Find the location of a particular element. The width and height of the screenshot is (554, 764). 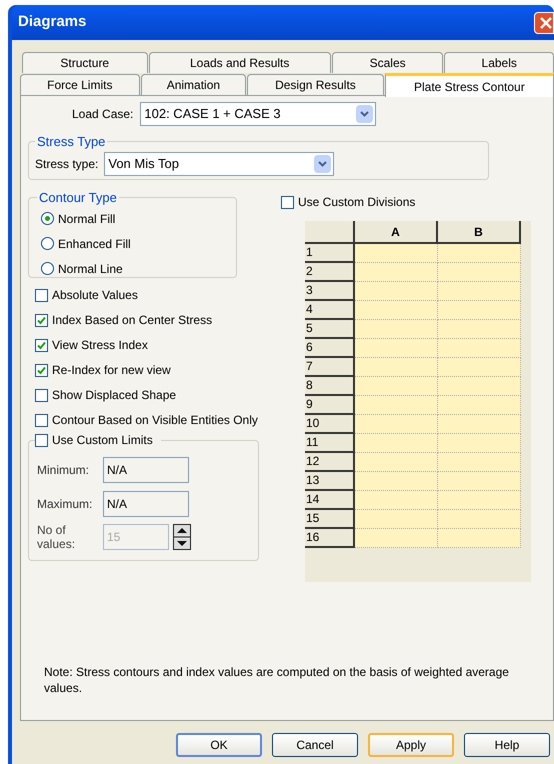

group-title: Contour Type is located at coordinates (78, 198).